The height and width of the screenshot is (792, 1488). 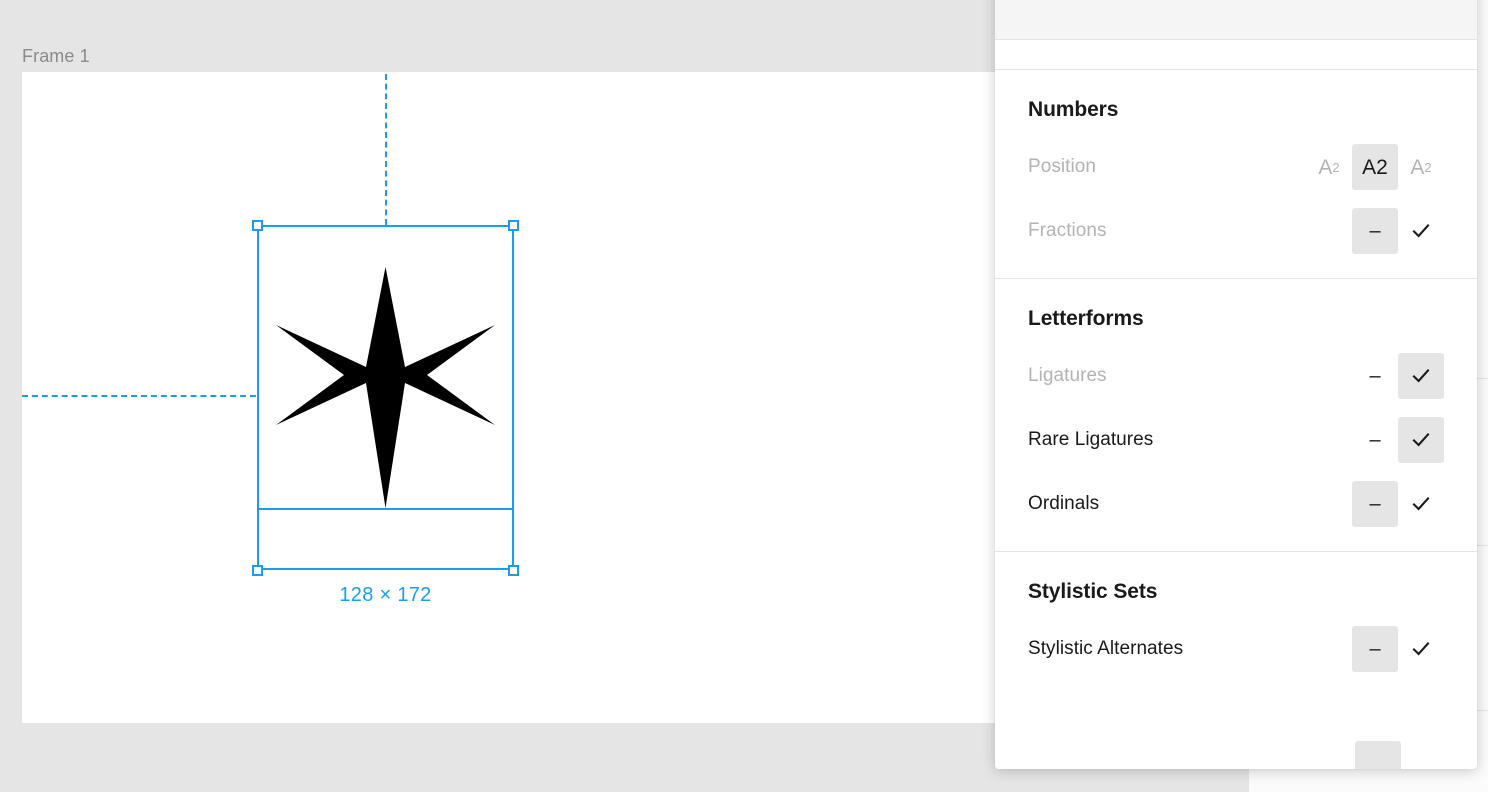 What do you see at coordinates (1062, 166) in the screenshot?
I see `property-label: Position` at bounding box center [1062, 166].